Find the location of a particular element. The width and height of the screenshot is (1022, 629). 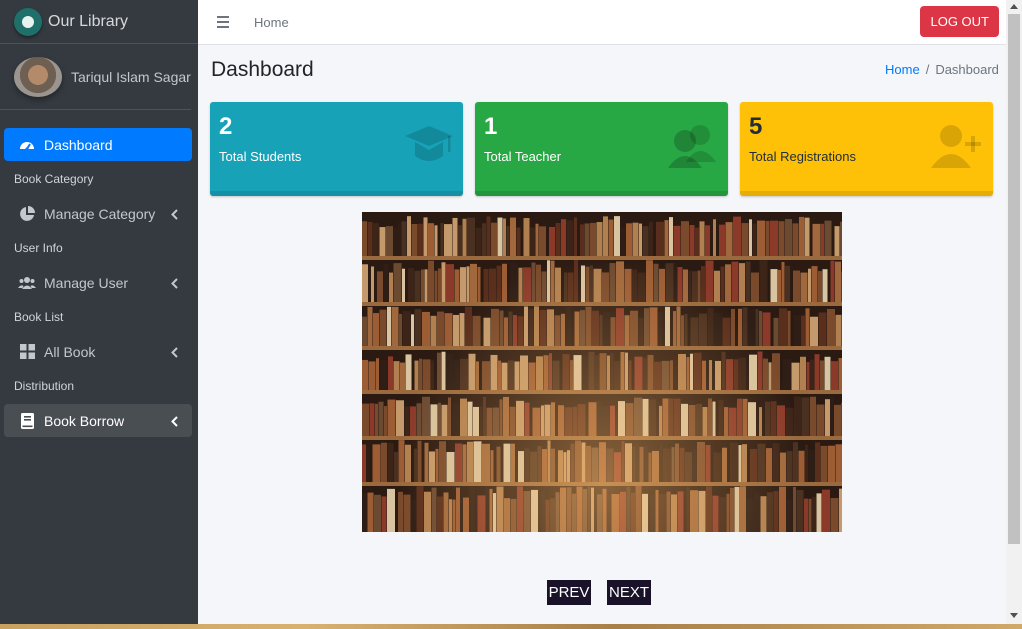

stat-card-total-students: 2 Total Students is located at coordinates (336, 149).